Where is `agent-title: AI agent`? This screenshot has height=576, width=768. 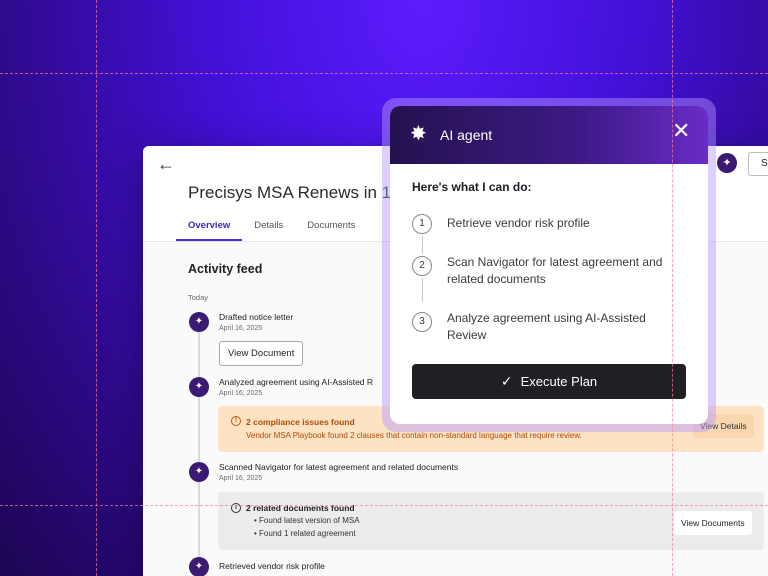 agent-title: AI agent is located at coordinates (466, 135).